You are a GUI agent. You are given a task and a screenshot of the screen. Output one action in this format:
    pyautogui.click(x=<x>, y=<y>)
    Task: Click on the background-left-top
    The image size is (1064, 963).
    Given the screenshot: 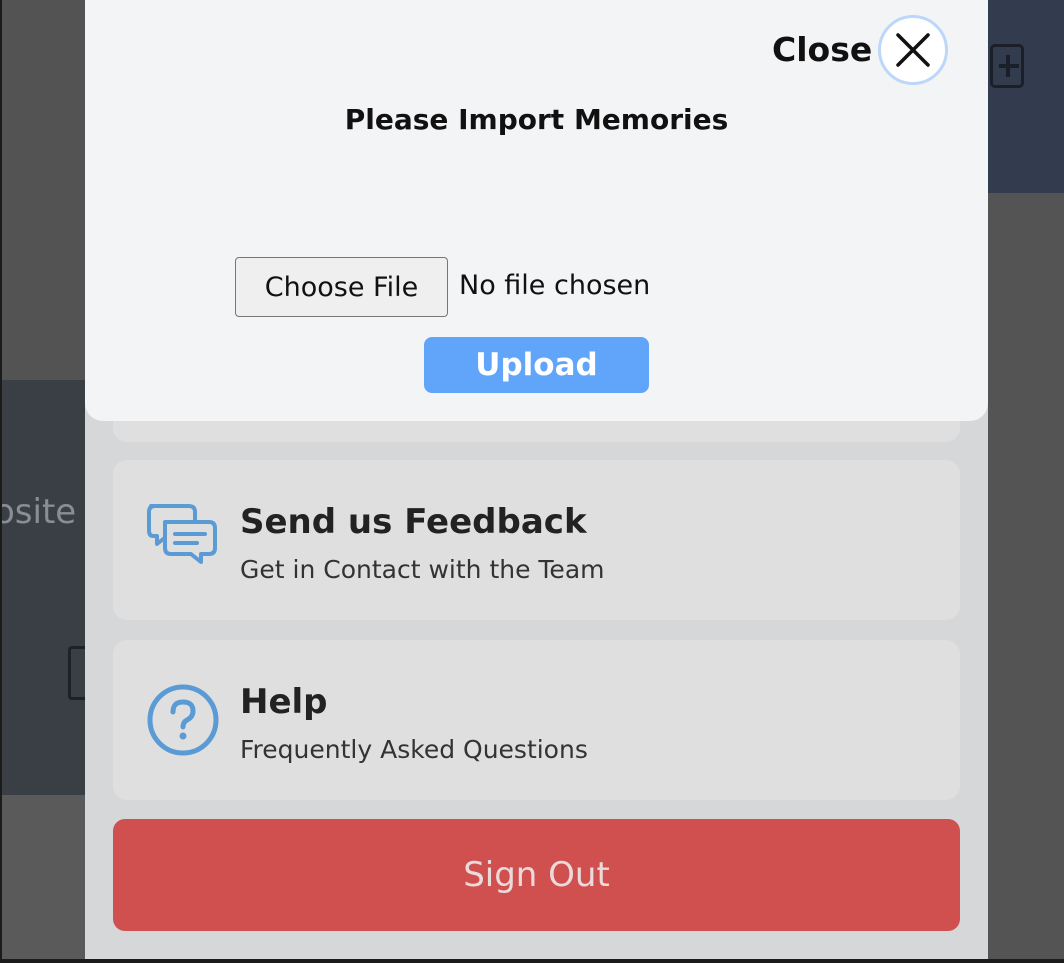 What is the action you would take?
    pyautogui.click(x=42, y=190)
    